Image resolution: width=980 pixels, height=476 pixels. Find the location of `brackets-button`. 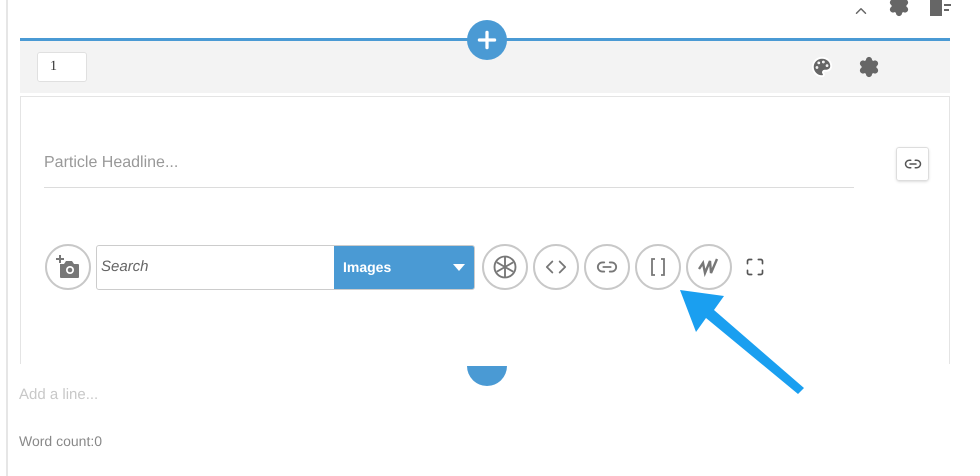

brackets-button is located at coordinates (658, 267).